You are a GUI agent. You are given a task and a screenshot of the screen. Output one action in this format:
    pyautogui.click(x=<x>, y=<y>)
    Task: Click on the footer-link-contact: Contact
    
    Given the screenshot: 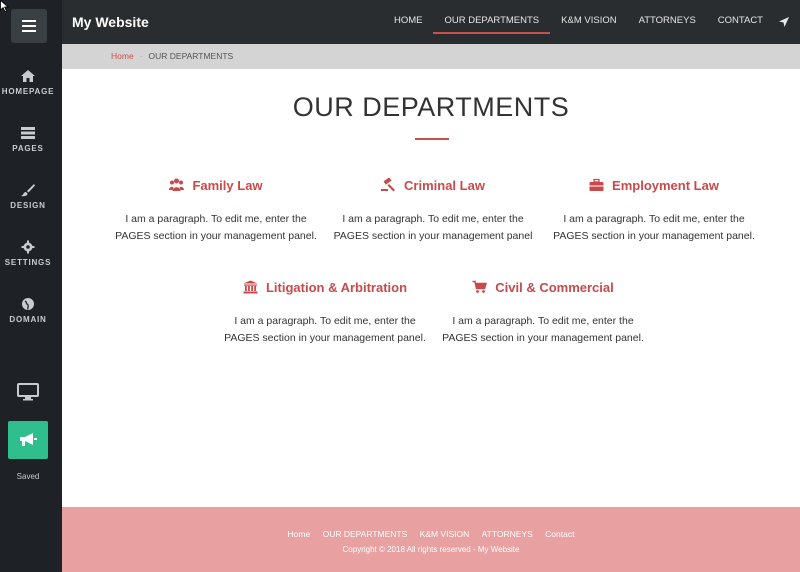 What is the action you would take?
    pyautogui.click(x=559, y=534)
    